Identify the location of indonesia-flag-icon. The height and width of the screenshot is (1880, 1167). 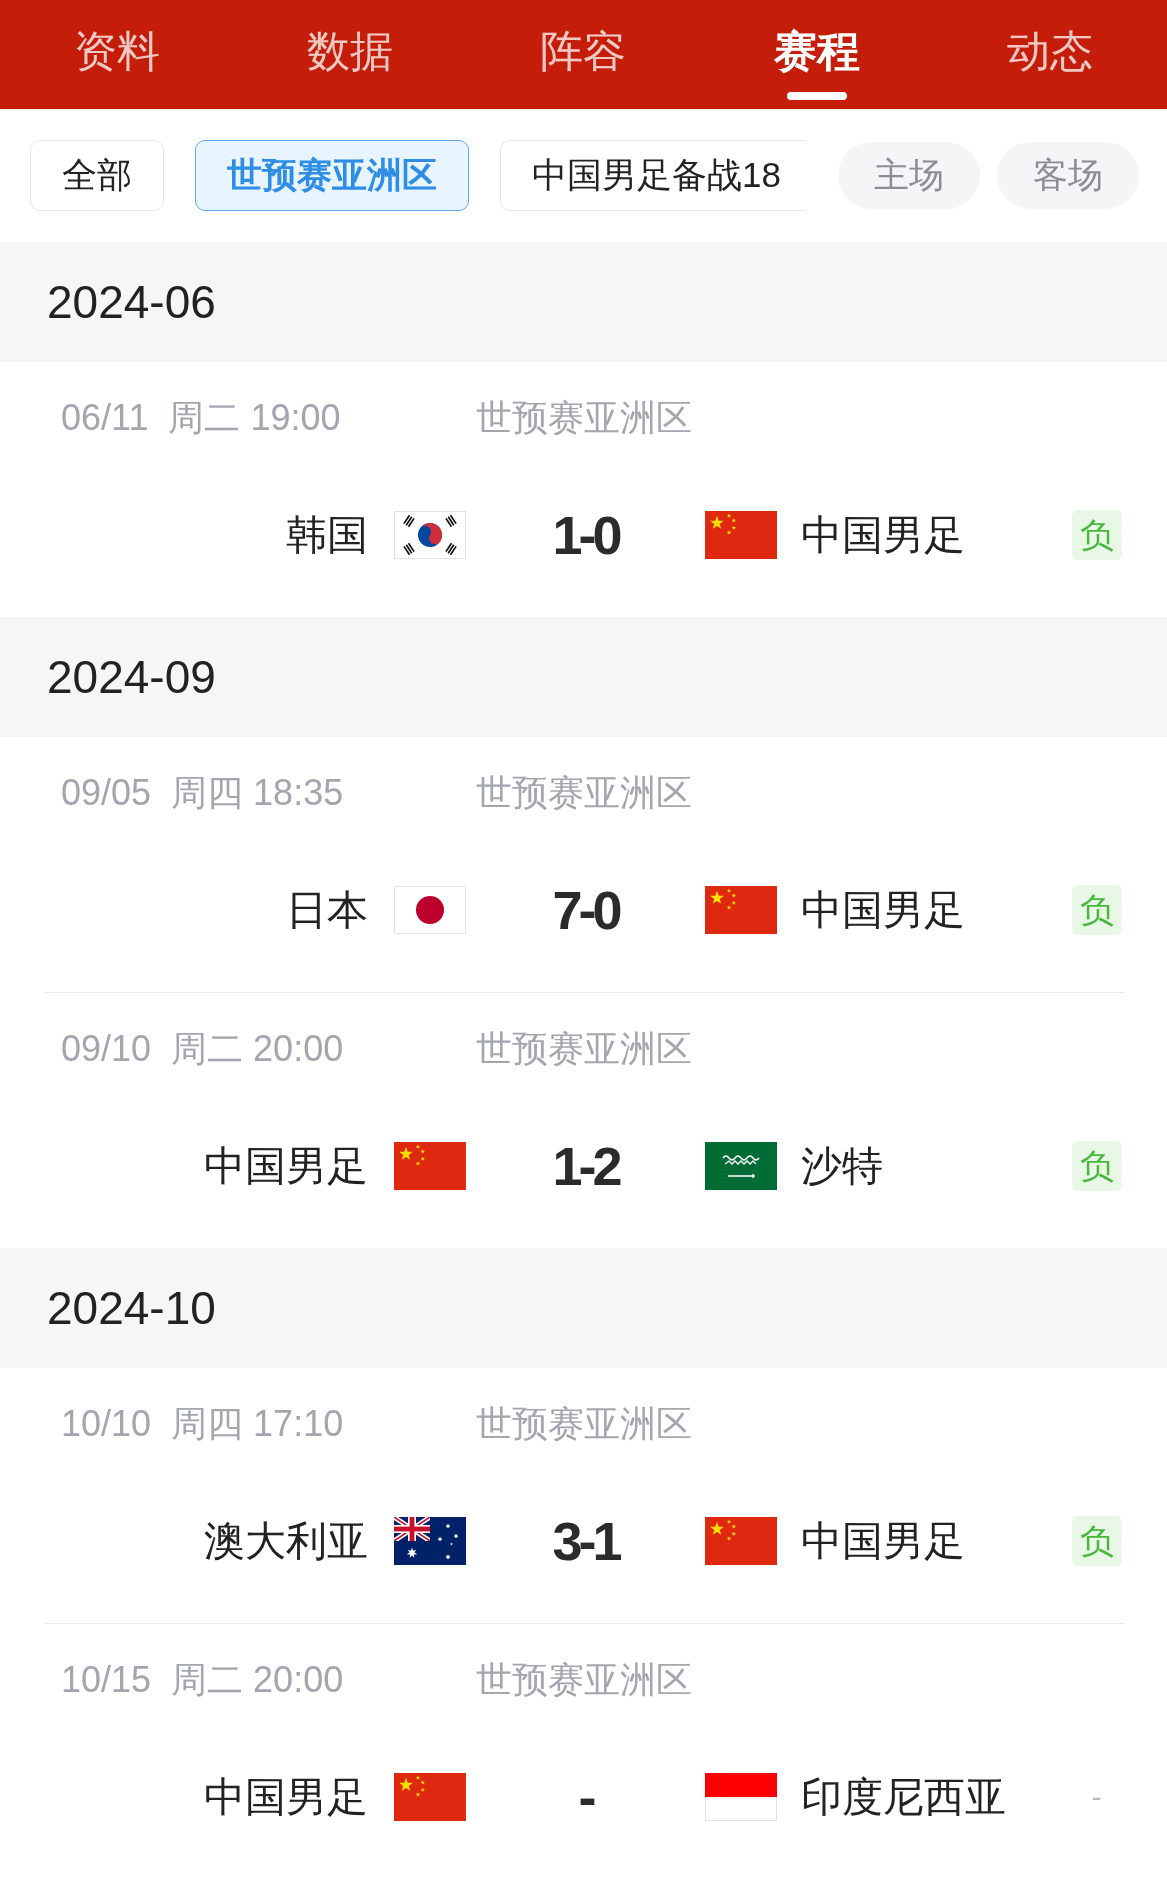
(741, 1797).